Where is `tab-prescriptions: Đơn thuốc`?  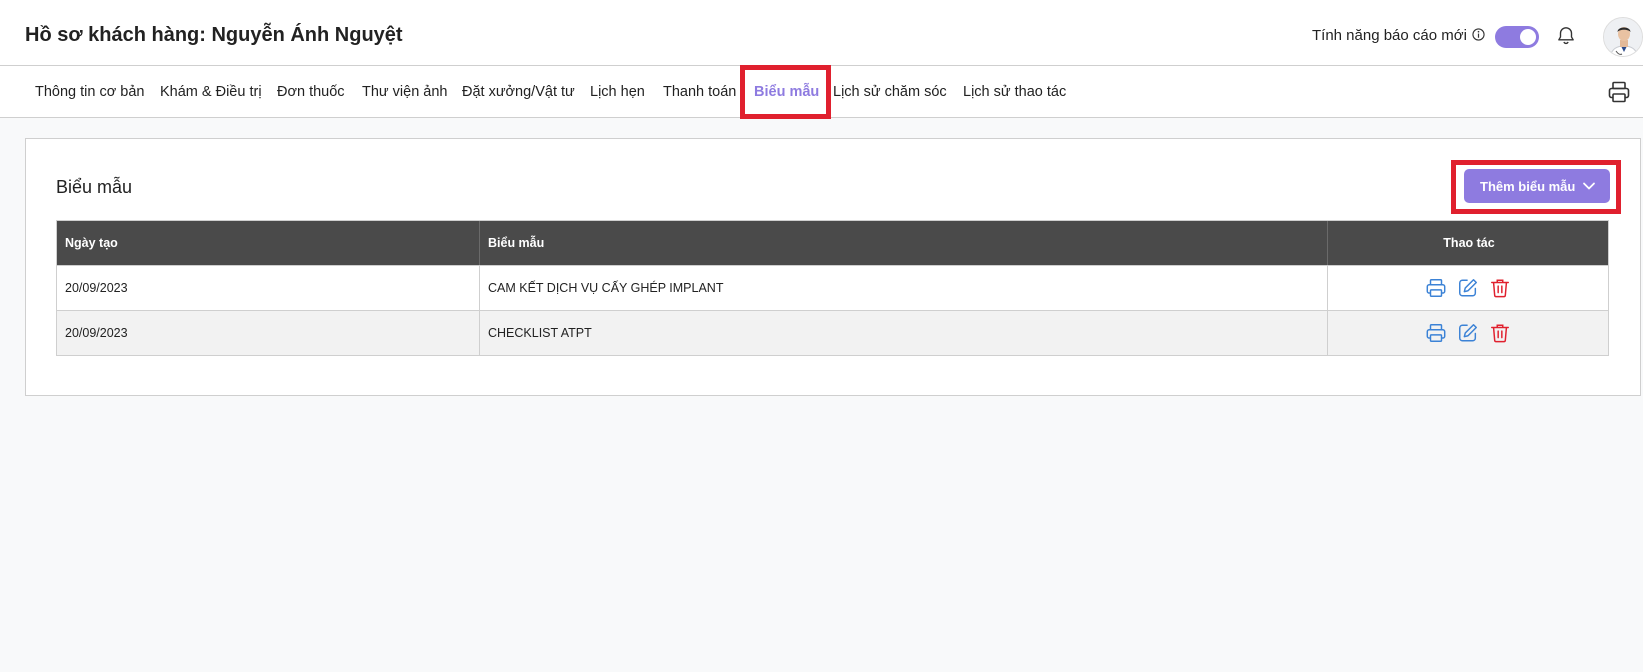
tab-prescriptions: Đơn thuốc is located at coordinates (311, 92).